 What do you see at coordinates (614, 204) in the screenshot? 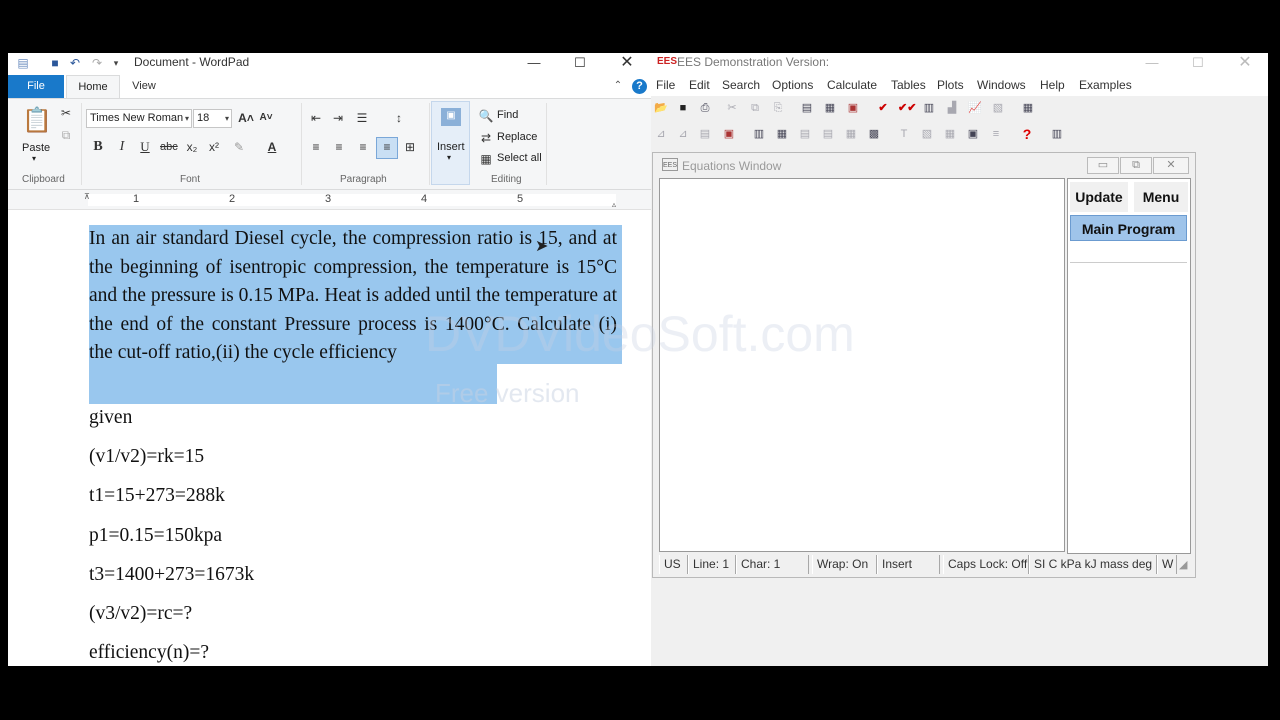
I see `right-indent-marker-icon: ▵` at bounding box center [614, 204].